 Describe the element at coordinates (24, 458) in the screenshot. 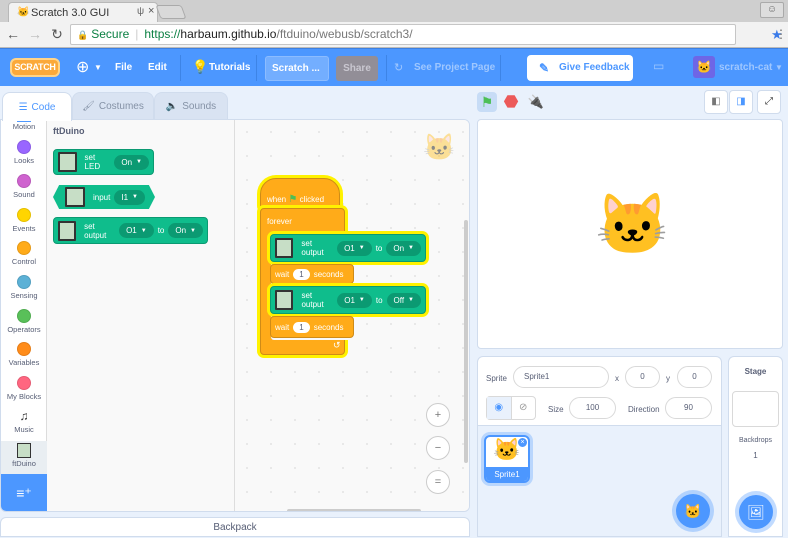

I see `category-ftduino: ftDuino` at that location.